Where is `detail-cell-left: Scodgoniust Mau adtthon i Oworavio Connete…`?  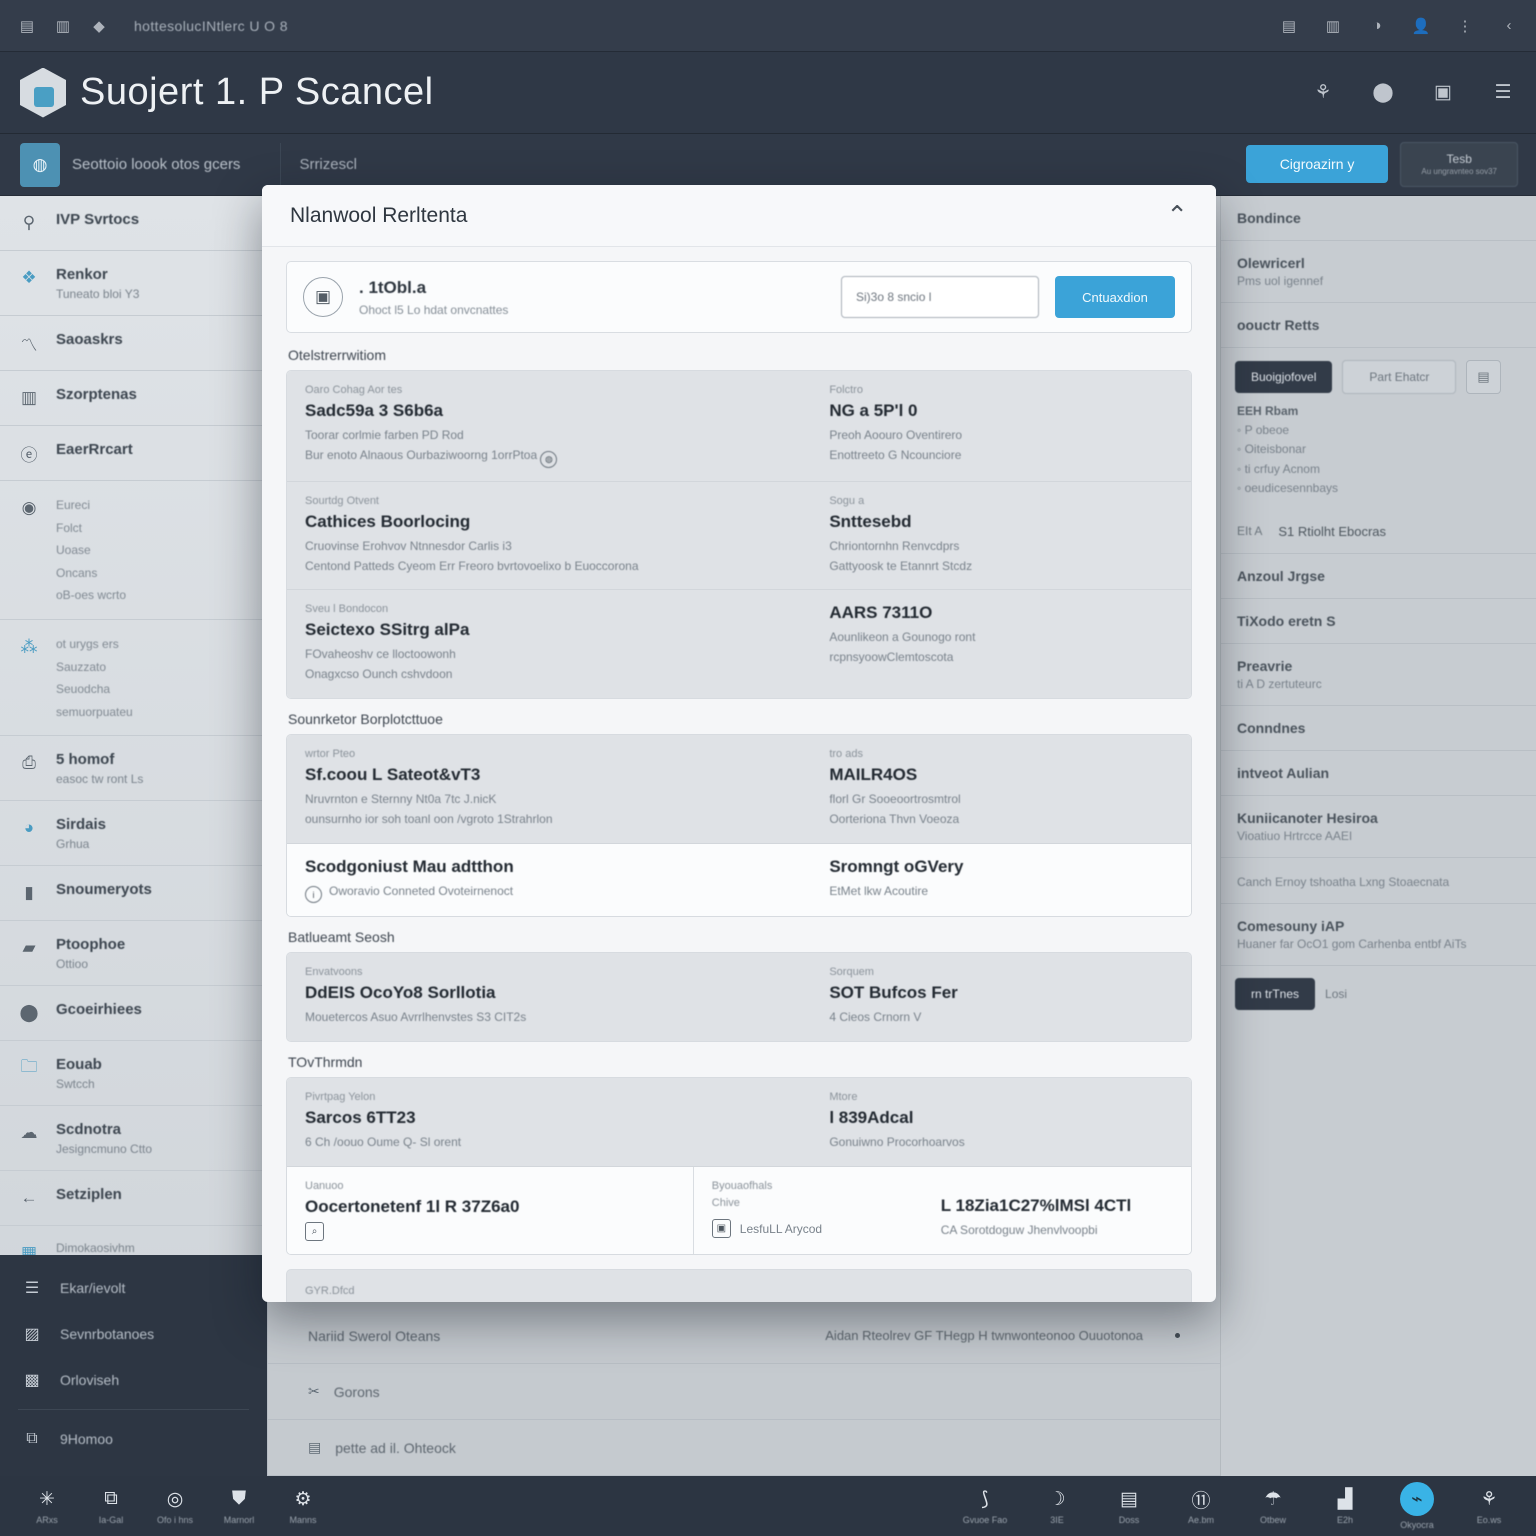
detail-cell-left: Scodgoniust Mau adtthon i Oworavio Connete… is located at coordinates (549, 880).